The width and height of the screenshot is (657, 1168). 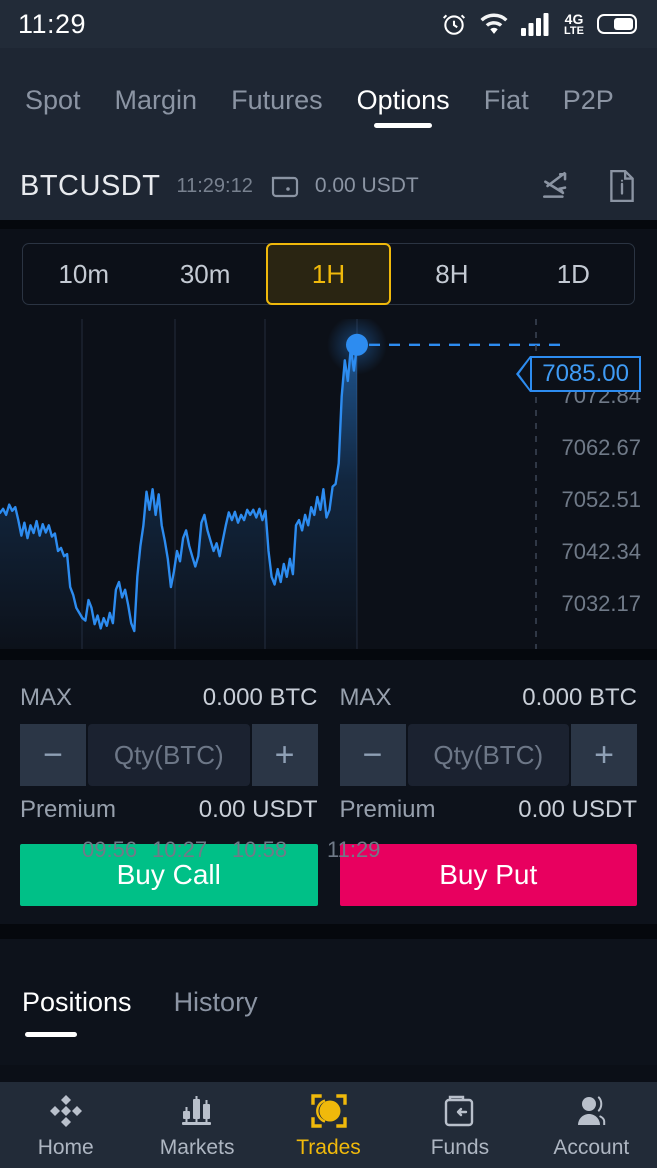 I want to click on lte-icon: 4G LTE, so click(x=574, y=24).